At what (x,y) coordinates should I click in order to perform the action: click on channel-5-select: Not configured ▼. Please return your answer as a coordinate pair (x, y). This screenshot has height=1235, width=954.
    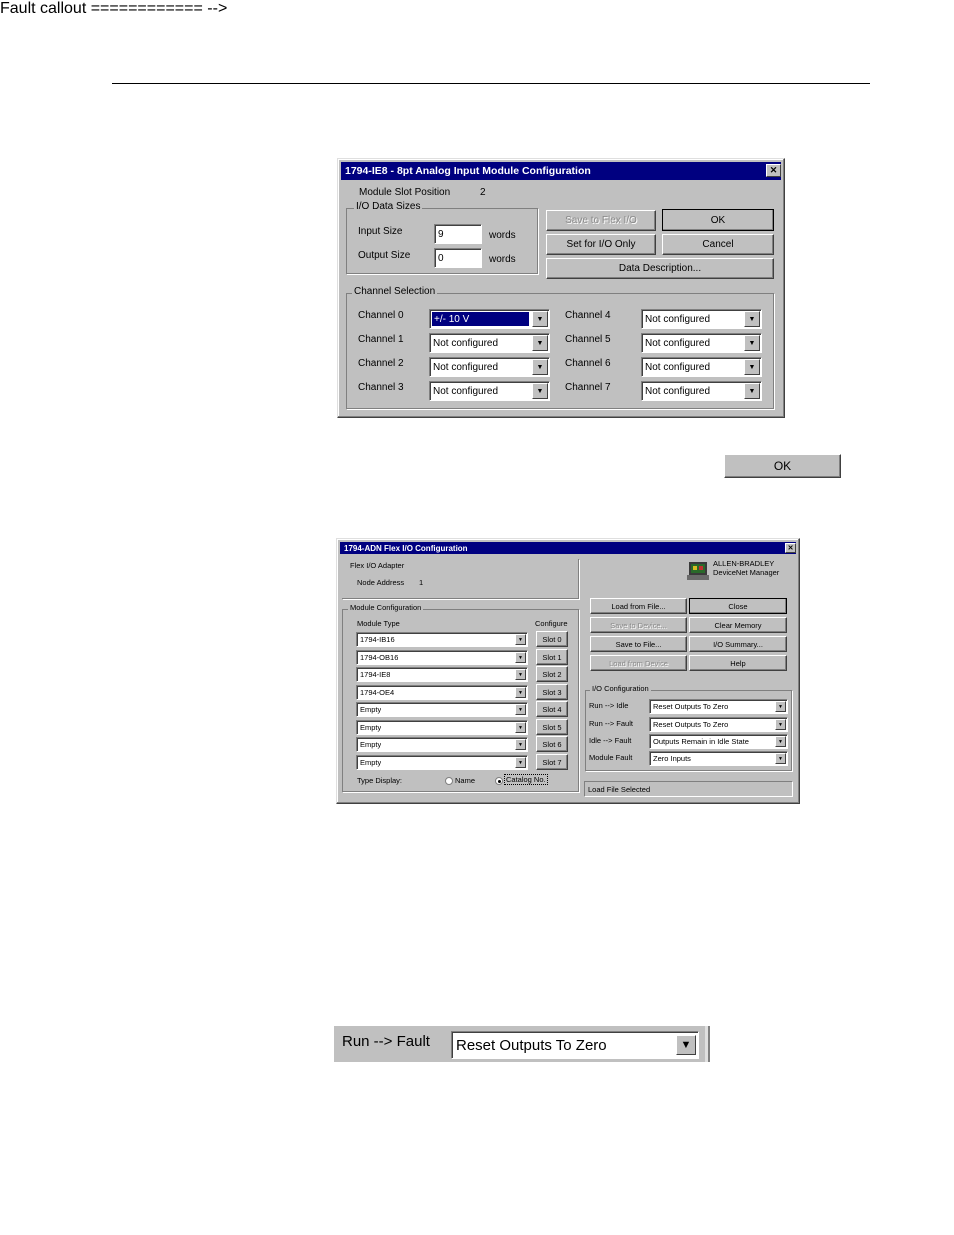
    Looking at the image, I should click on (701, 343).